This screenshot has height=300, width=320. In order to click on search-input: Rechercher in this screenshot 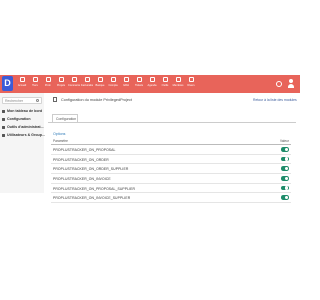, I will do `click(22, 100)`.